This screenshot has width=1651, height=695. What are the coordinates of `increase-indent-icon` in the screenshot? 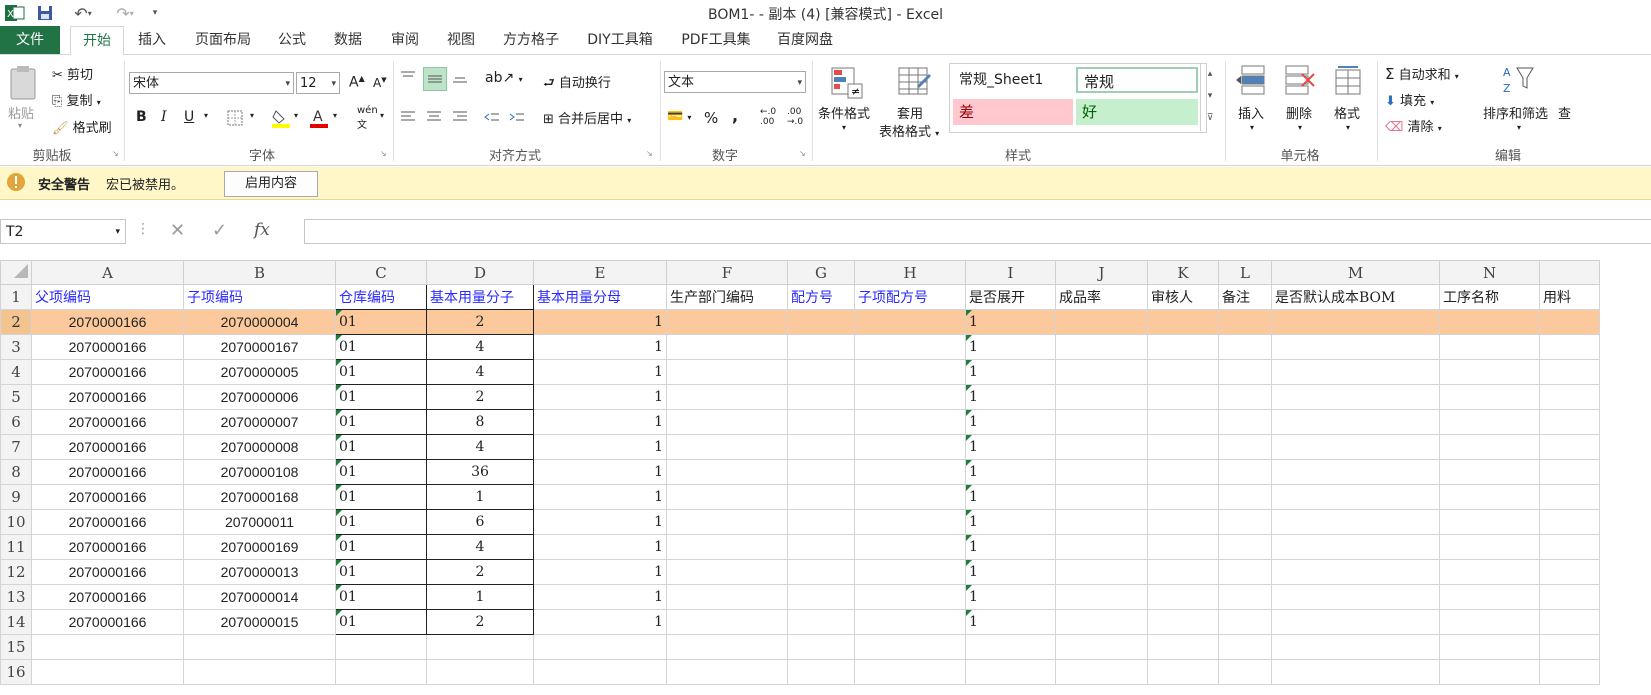 It's located at (517, 117).